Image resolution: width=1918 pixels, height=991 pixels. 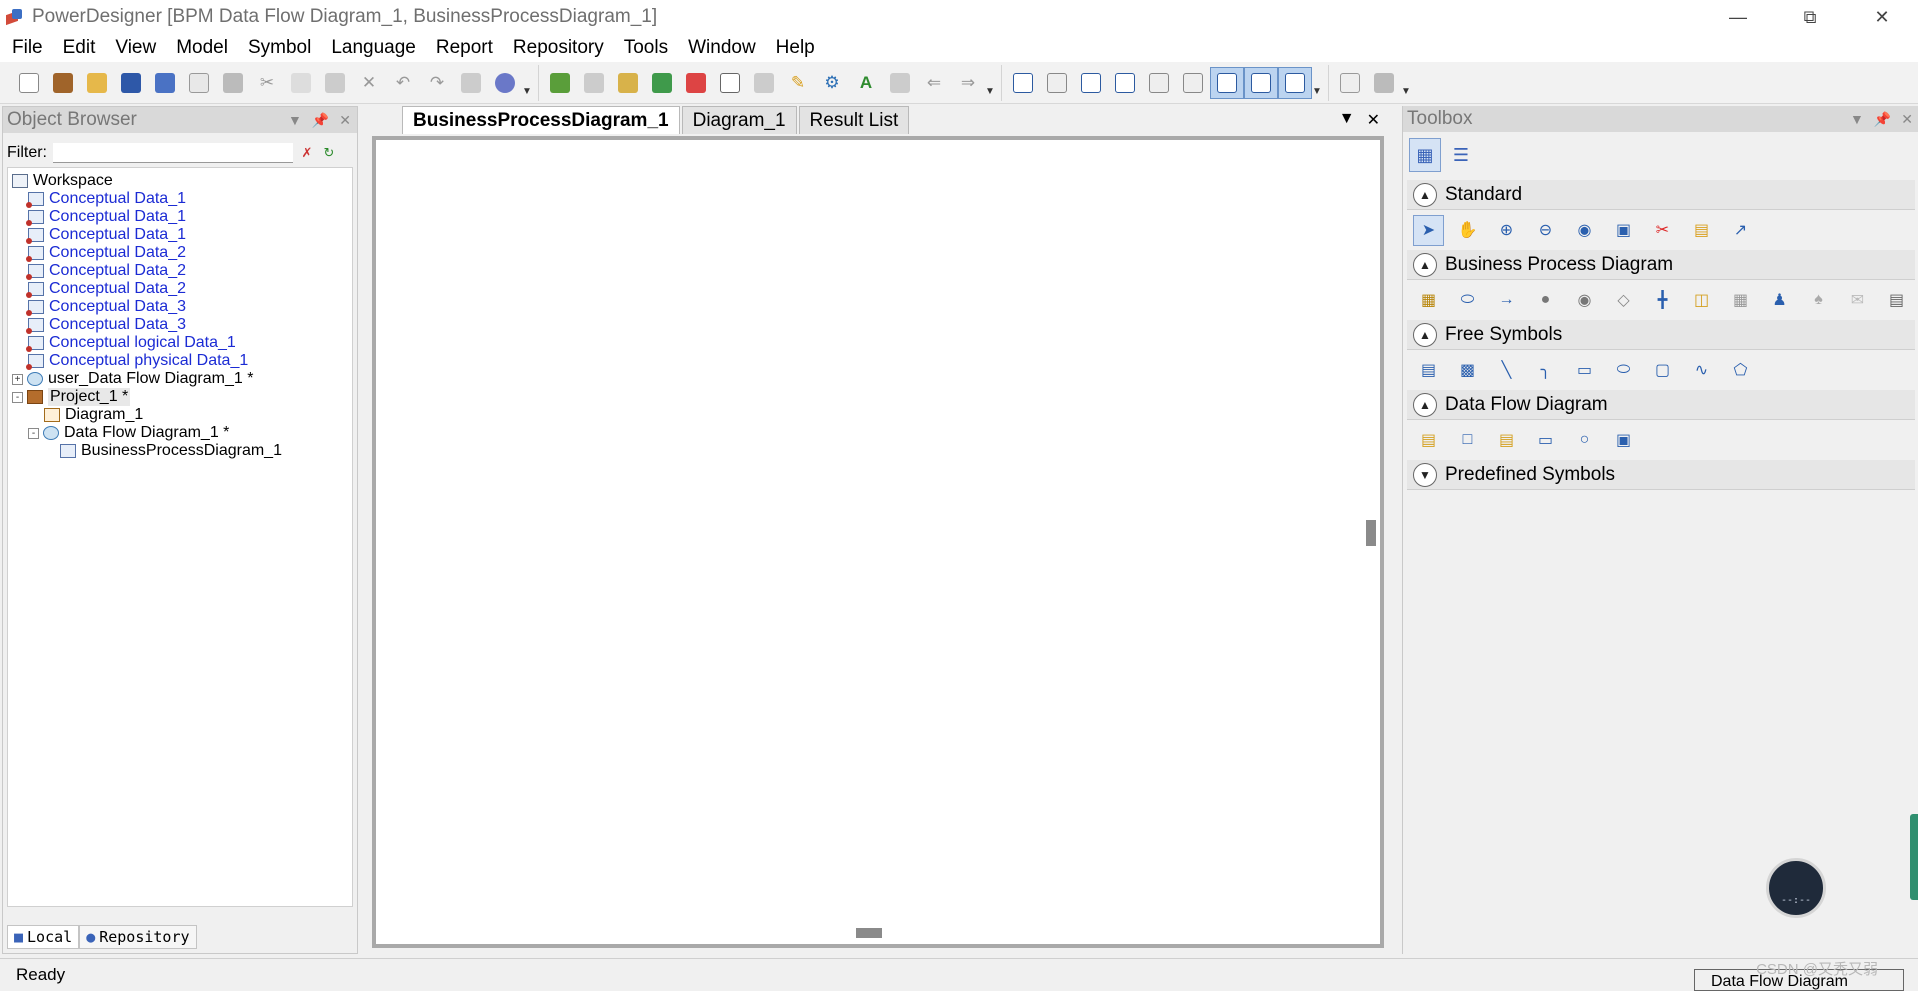 What do you see at coordinates (1125, 83) in the screenshot?
I see `layout-4-icon` at bounding box center [1125, 83].